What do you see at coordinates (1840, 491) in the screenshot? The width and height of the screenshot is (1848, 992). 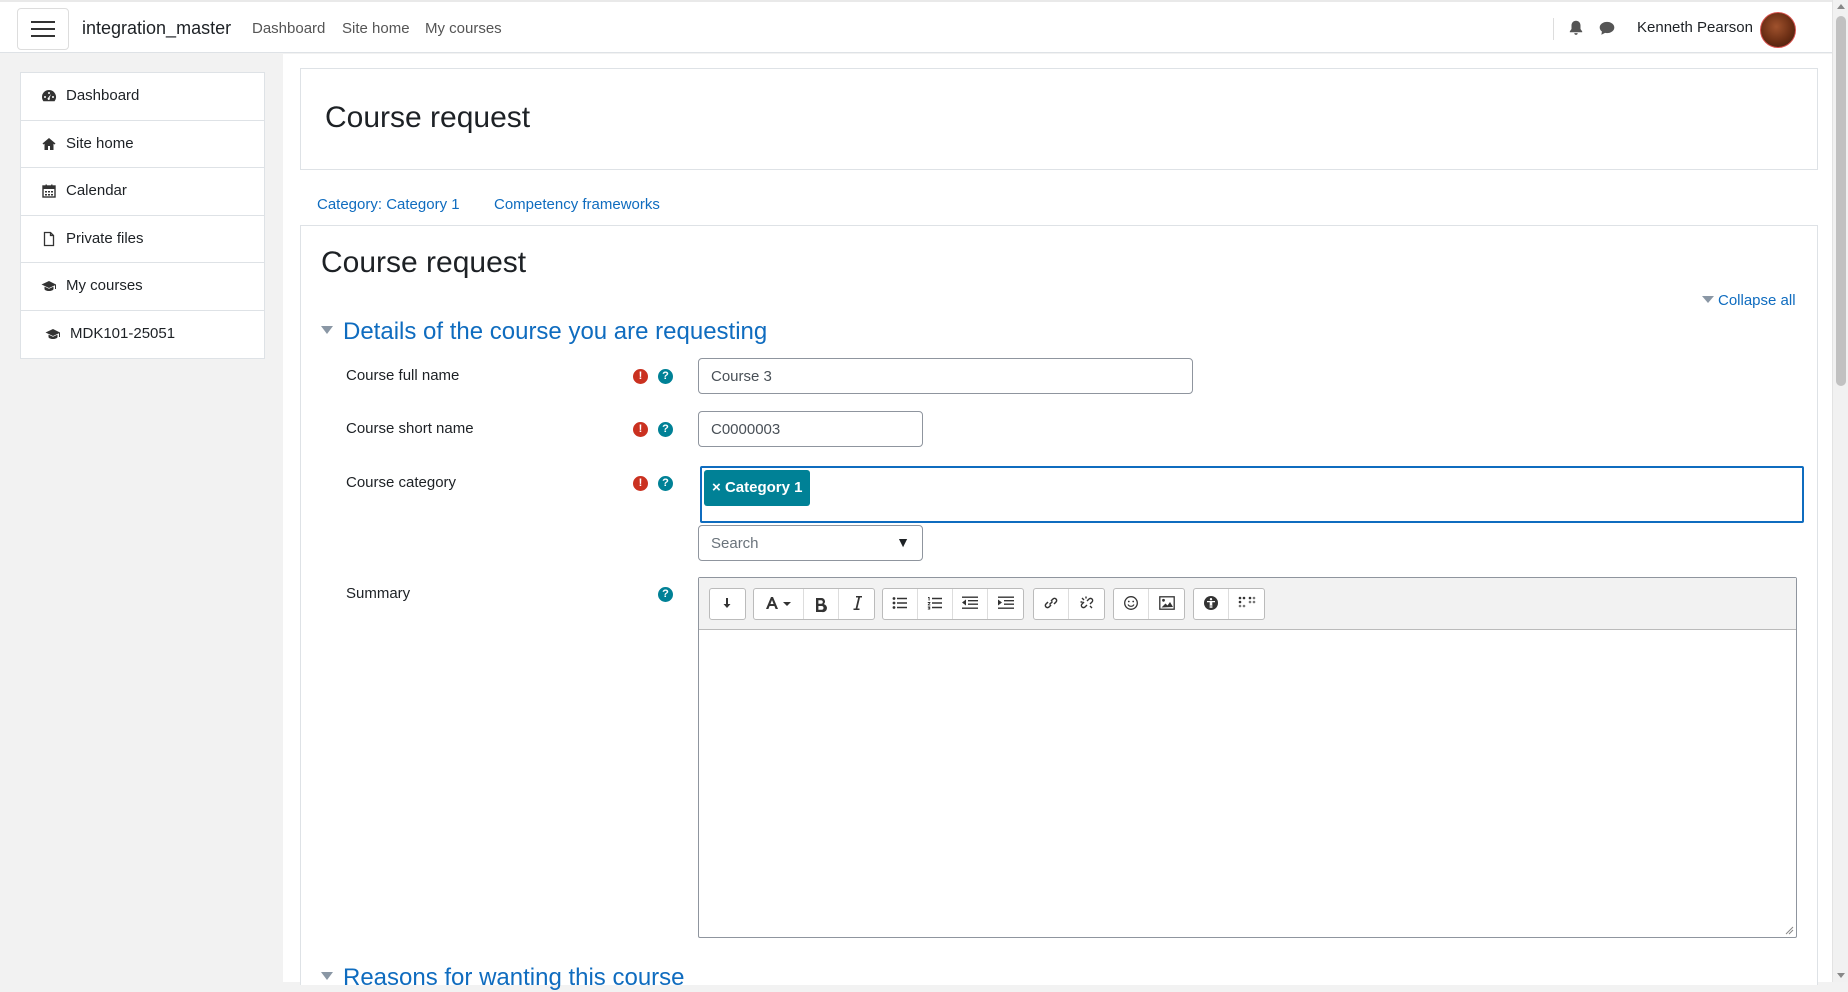 I see `page-scrollbar` at bounding box center [1840, 491].